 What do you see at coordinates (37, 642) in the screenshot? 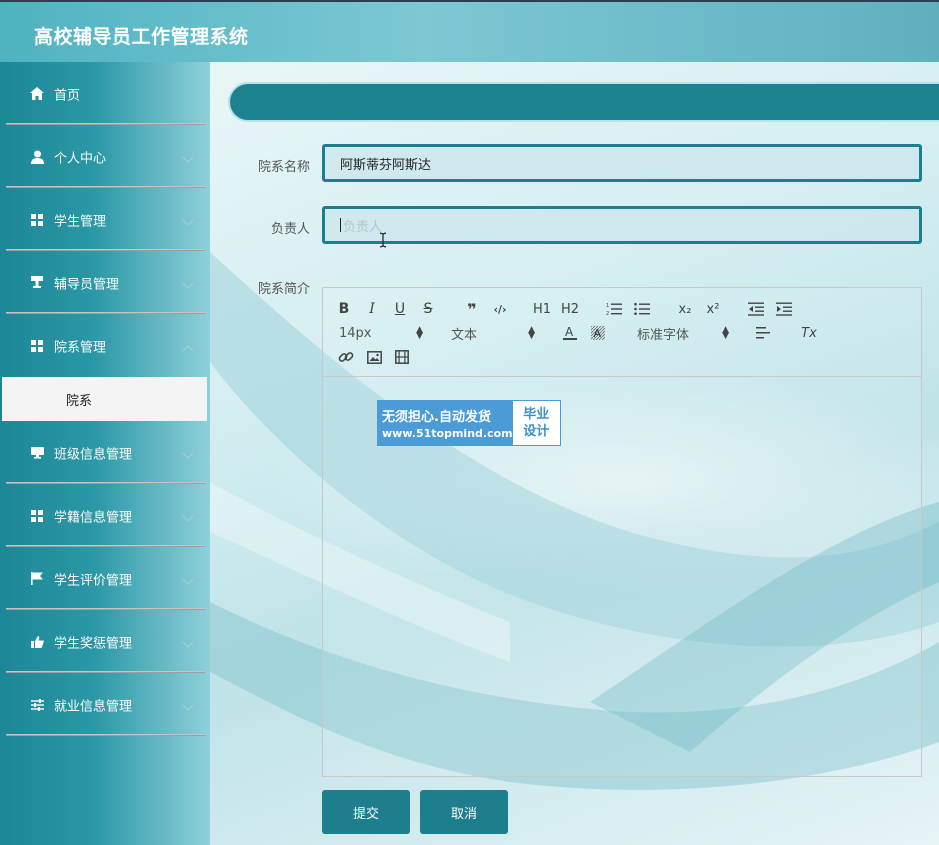
I see `thumbs-up-icon` at bounding box center [37, 642].